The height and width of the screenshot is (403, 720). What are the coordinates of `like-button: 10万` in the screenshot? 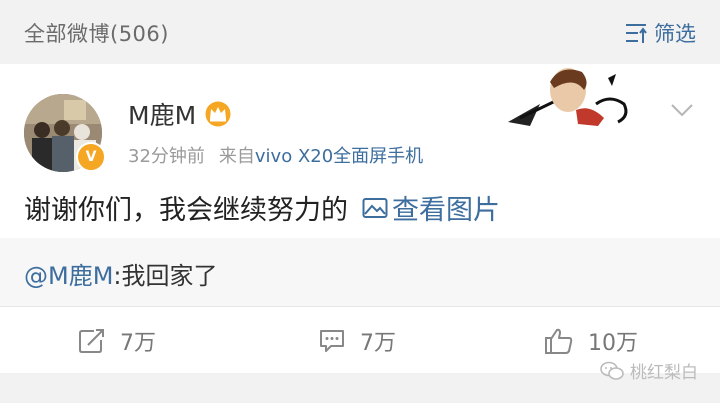 It's located at (591, 341).